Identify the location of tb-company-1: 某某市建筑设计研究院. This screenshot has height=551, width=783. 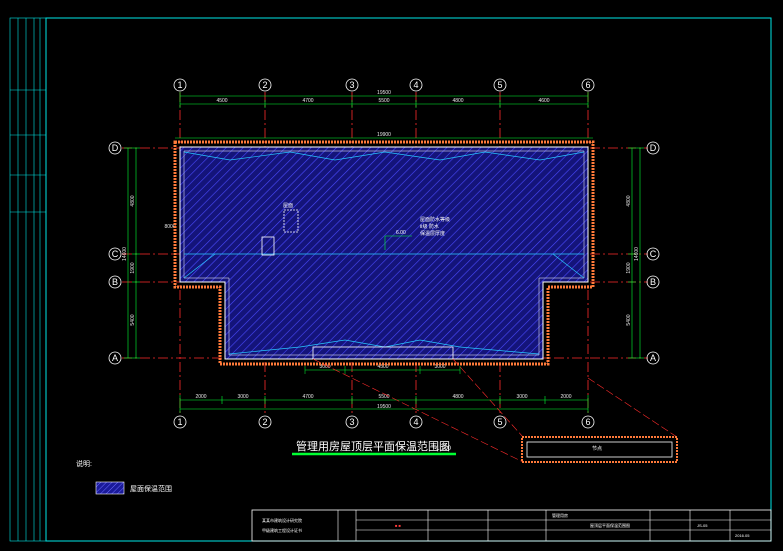
(282, 520).